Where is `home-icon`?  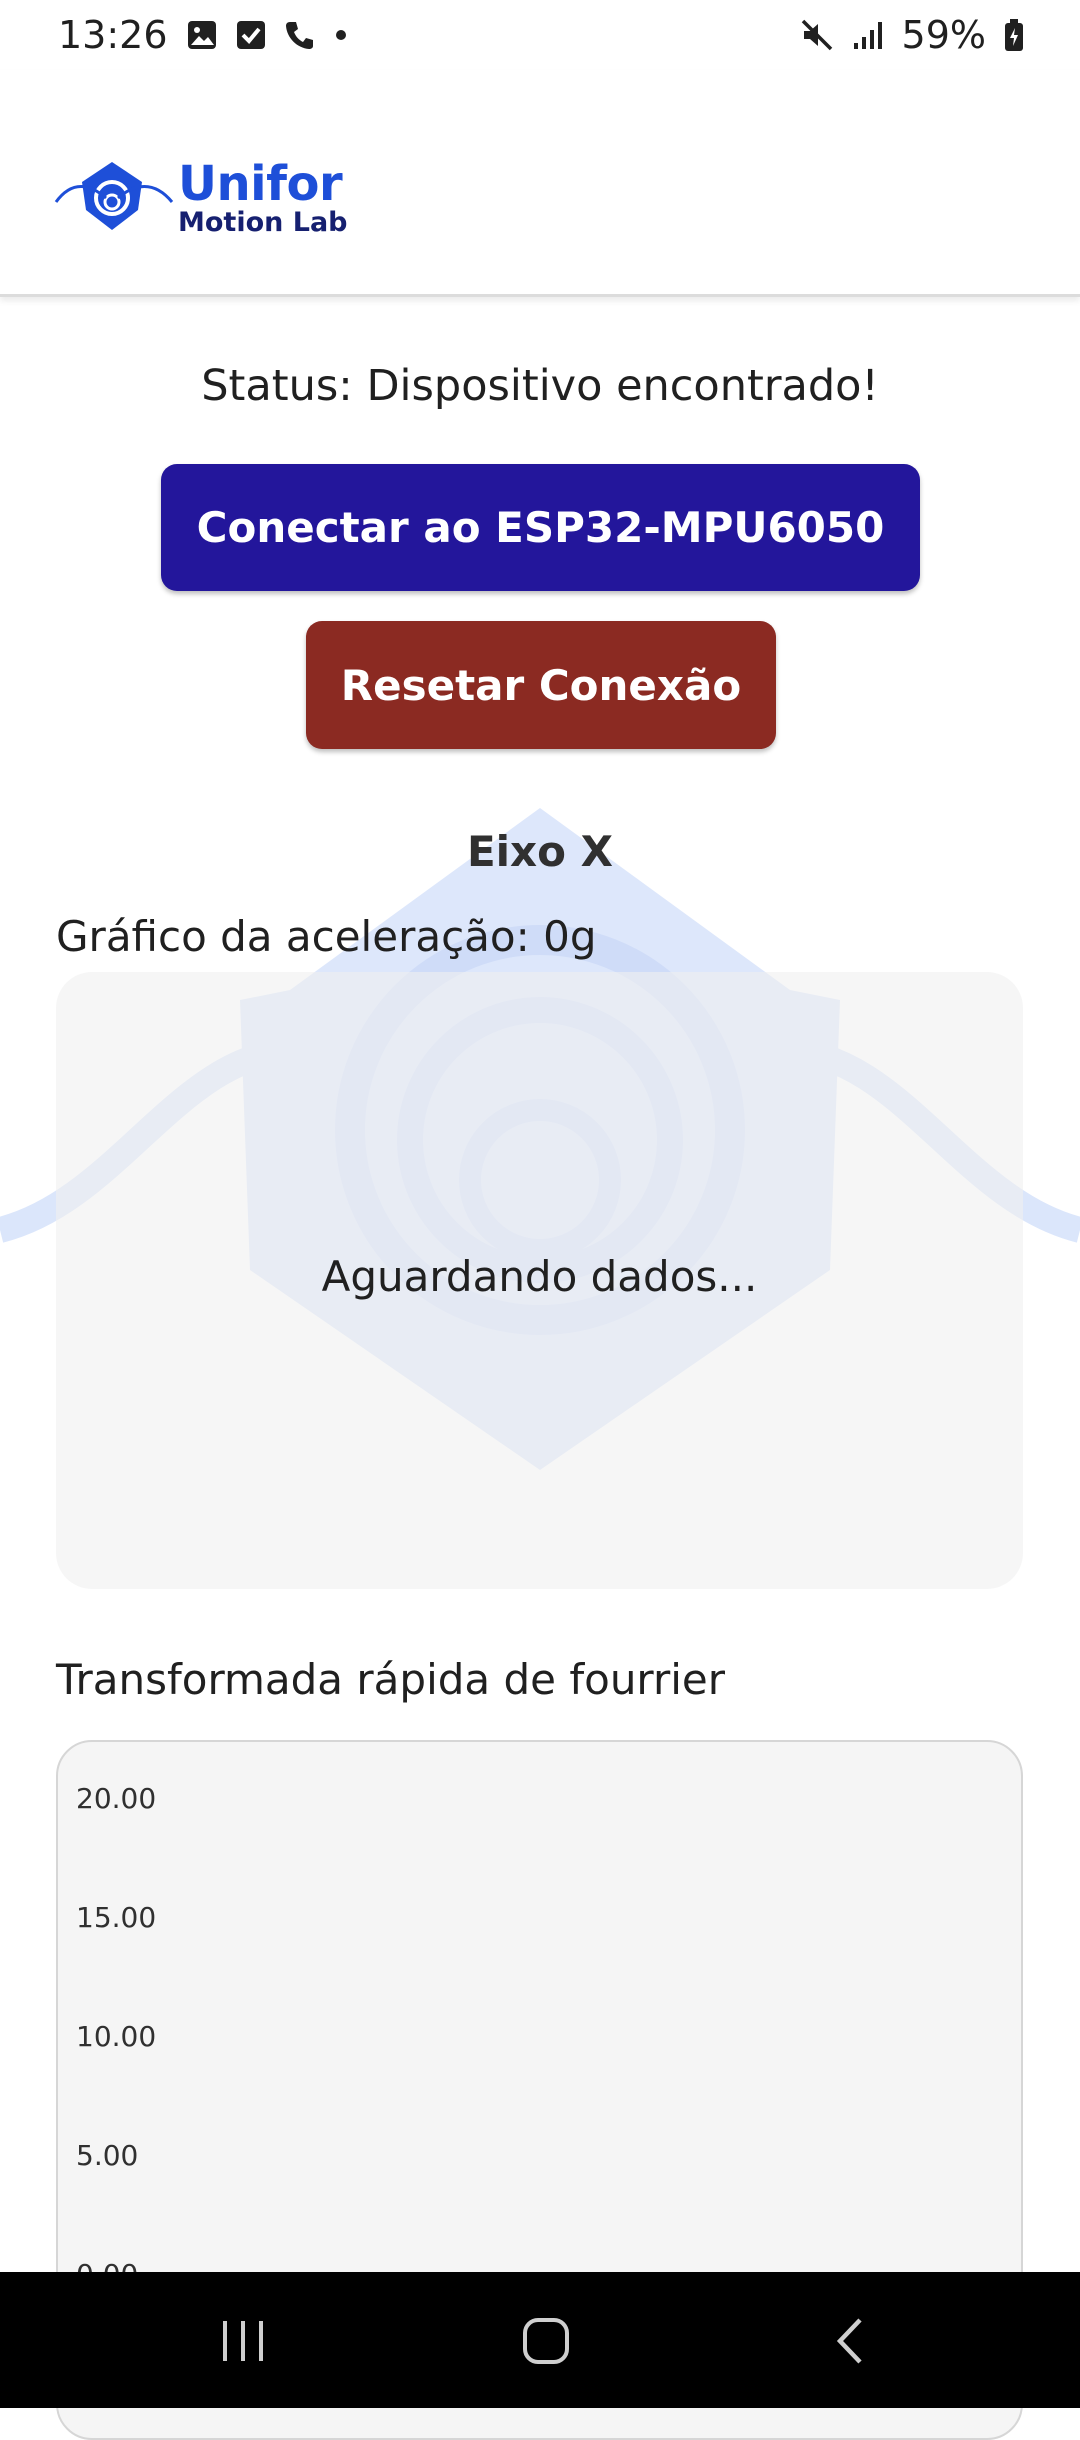
home-icon is located at coordinates (546, 2341).